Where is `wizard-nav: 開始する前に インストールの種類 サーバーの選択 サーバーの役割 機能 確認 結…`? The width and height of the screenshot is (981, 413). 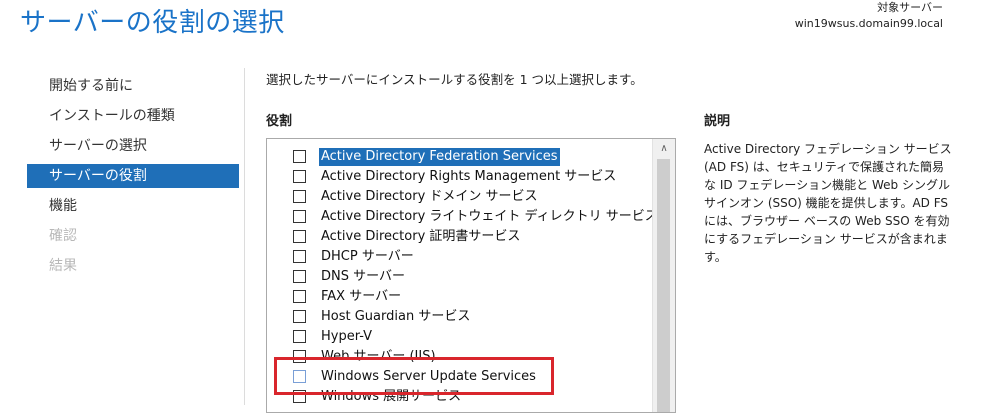
wizard-nav: 開始する前に インストールの種類 サーバーの選択 サーバーの役割 機能 確認 結… is located at coordinates (133, 179).